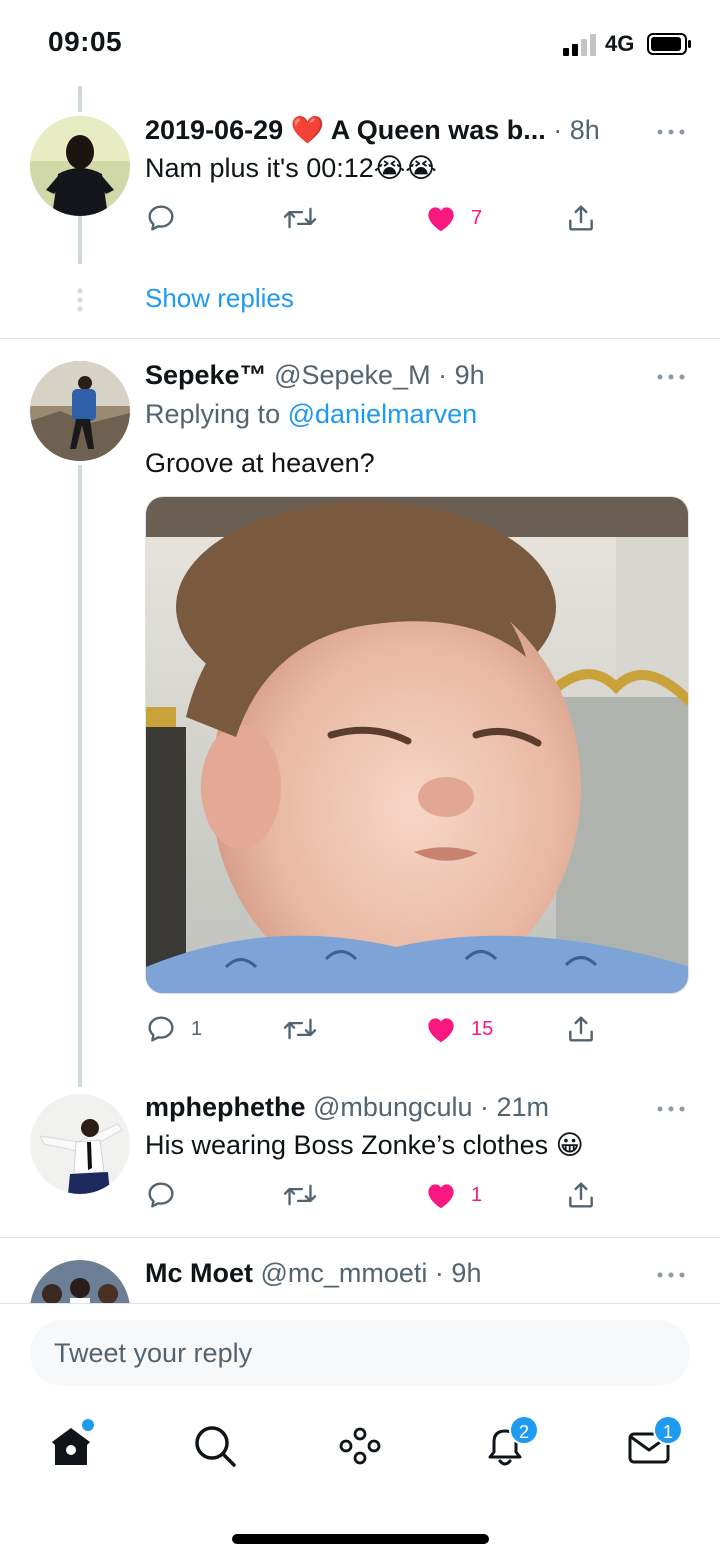 The image size is (720, 1559). What do you see at coordinates (380, 1029) in the screenshot?
I see `tweet-actions: 1 15` at bounding box center [380, 1029].